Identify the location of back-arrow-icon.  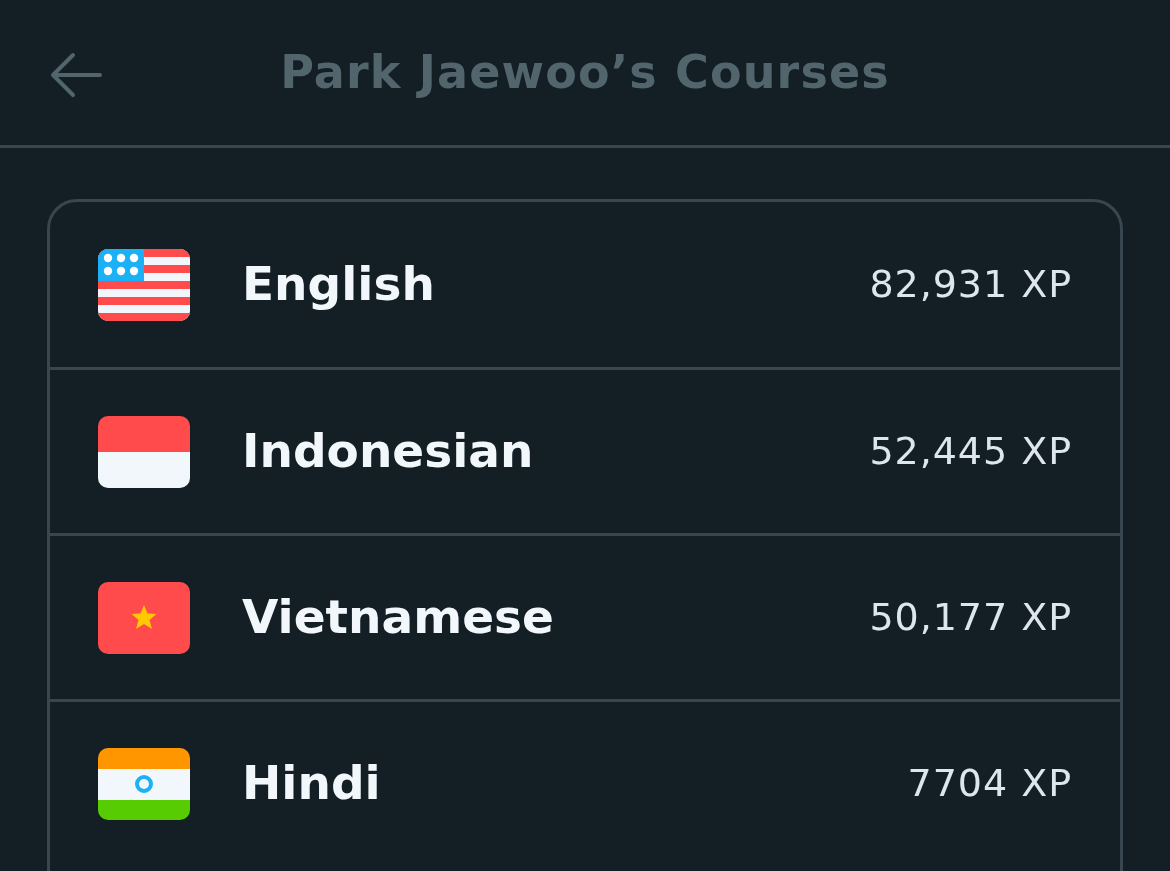
(76, 75).